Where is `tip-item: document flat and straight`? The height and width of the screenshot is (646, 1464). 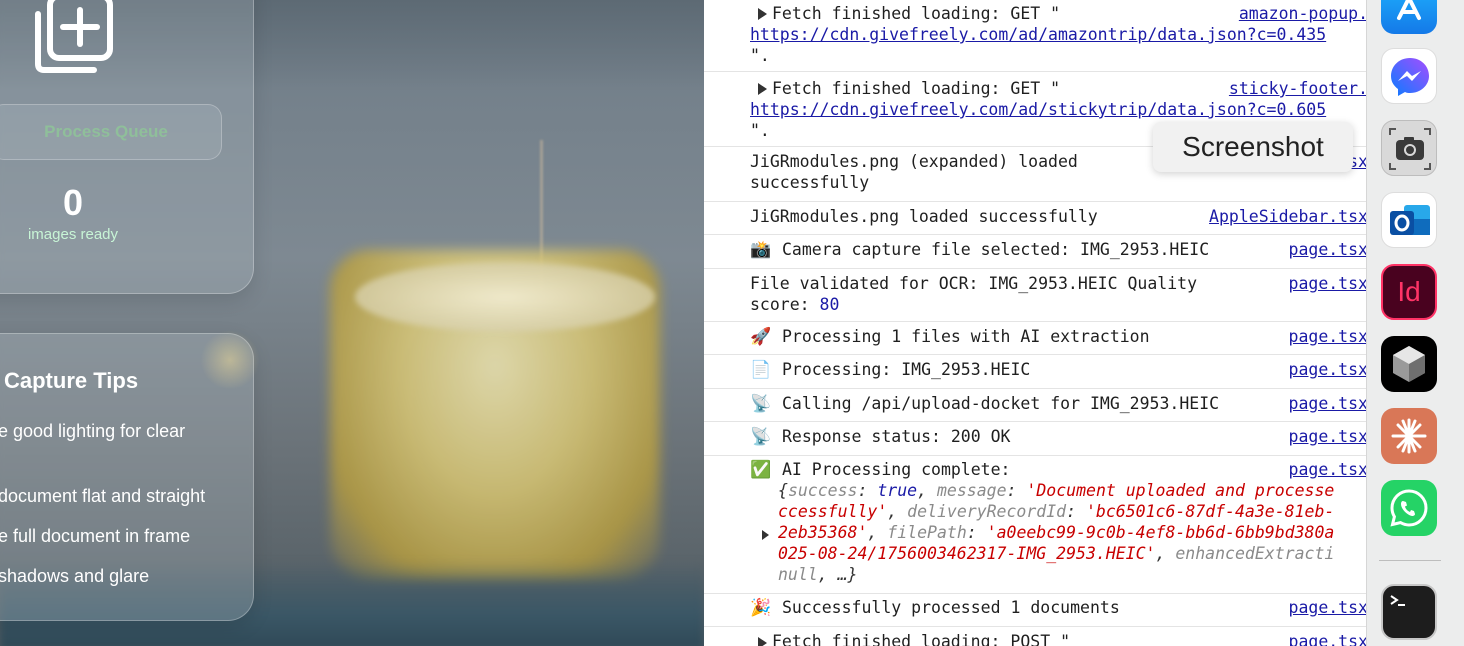
tip-item: document flat and straight is located at coordinates (103, 496).